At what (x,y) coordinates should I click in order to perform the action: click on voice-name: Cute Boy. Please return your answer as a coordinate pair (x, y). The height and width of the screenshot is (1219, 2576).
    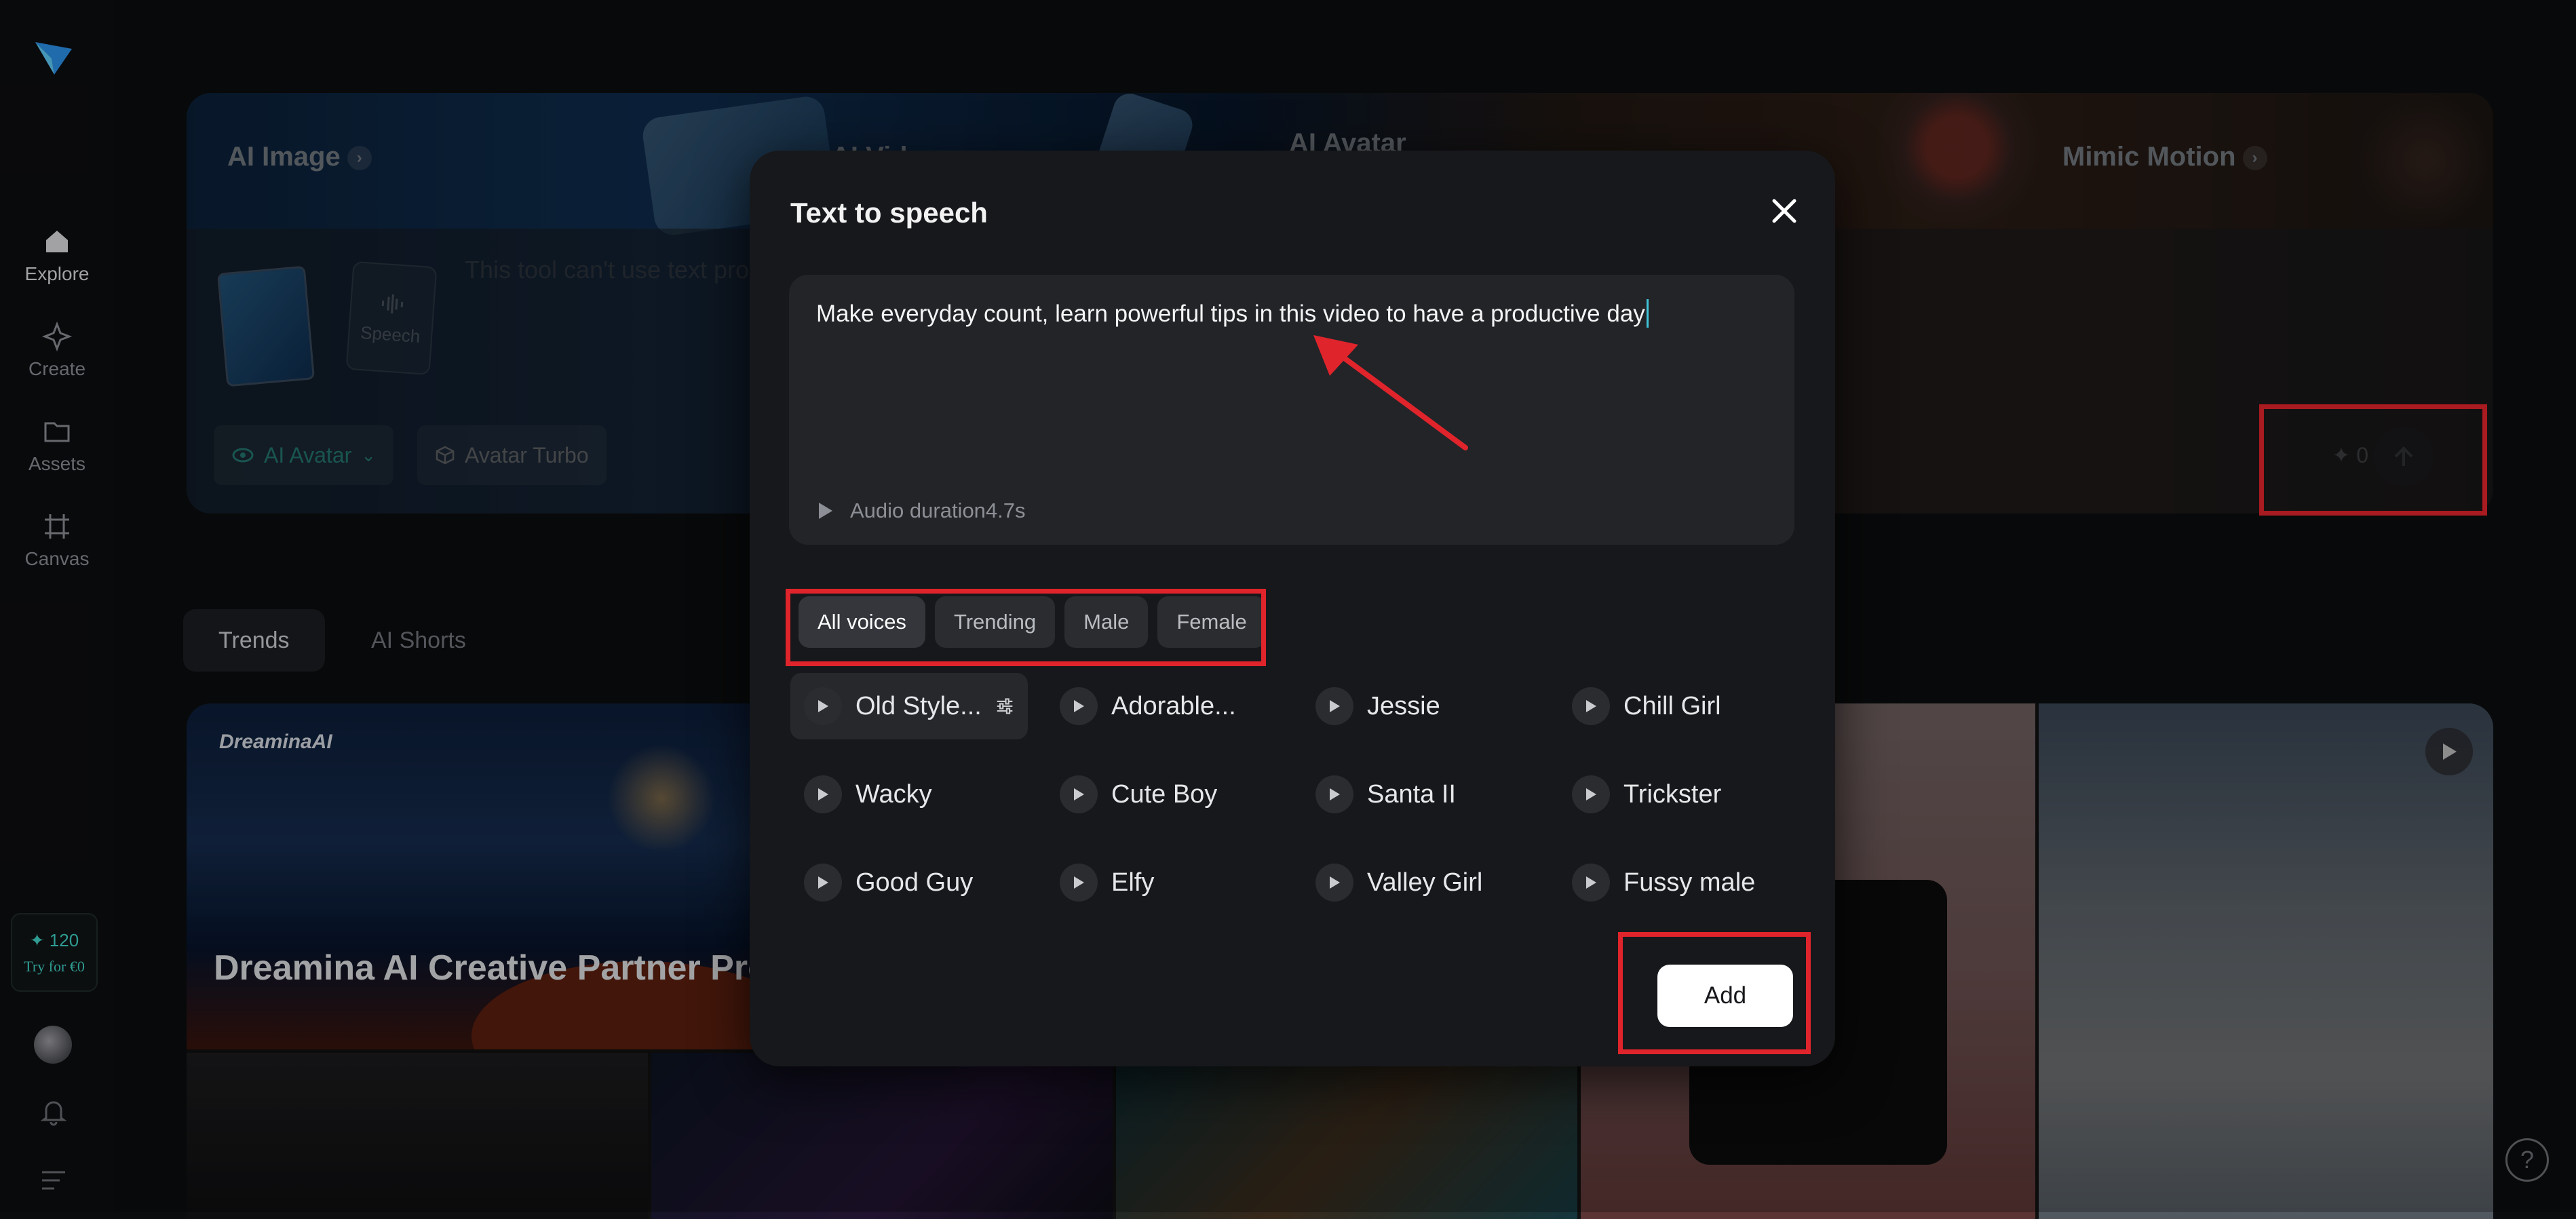
    Looking at the image, I should click on (1164, 794).